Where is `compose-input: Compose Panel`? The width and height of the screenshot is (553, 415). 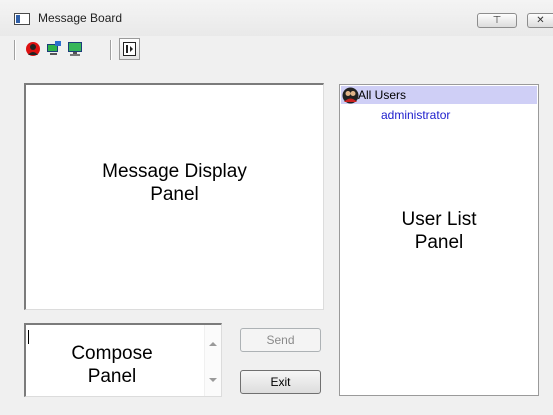 compose-input: Compose Panel is located at coordinates (123, 360).